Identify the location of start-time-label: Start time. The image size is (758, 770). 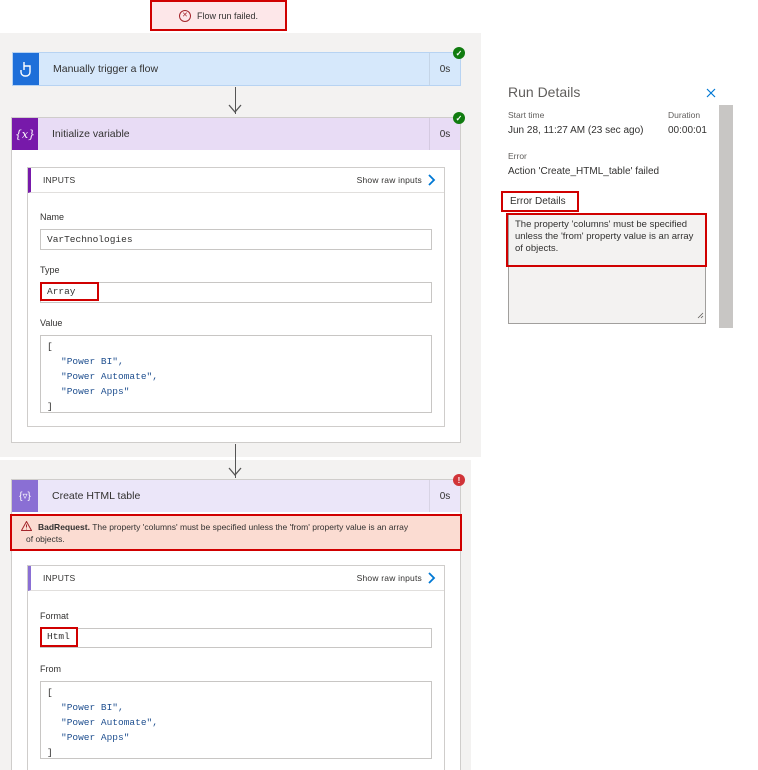
(526, 115).